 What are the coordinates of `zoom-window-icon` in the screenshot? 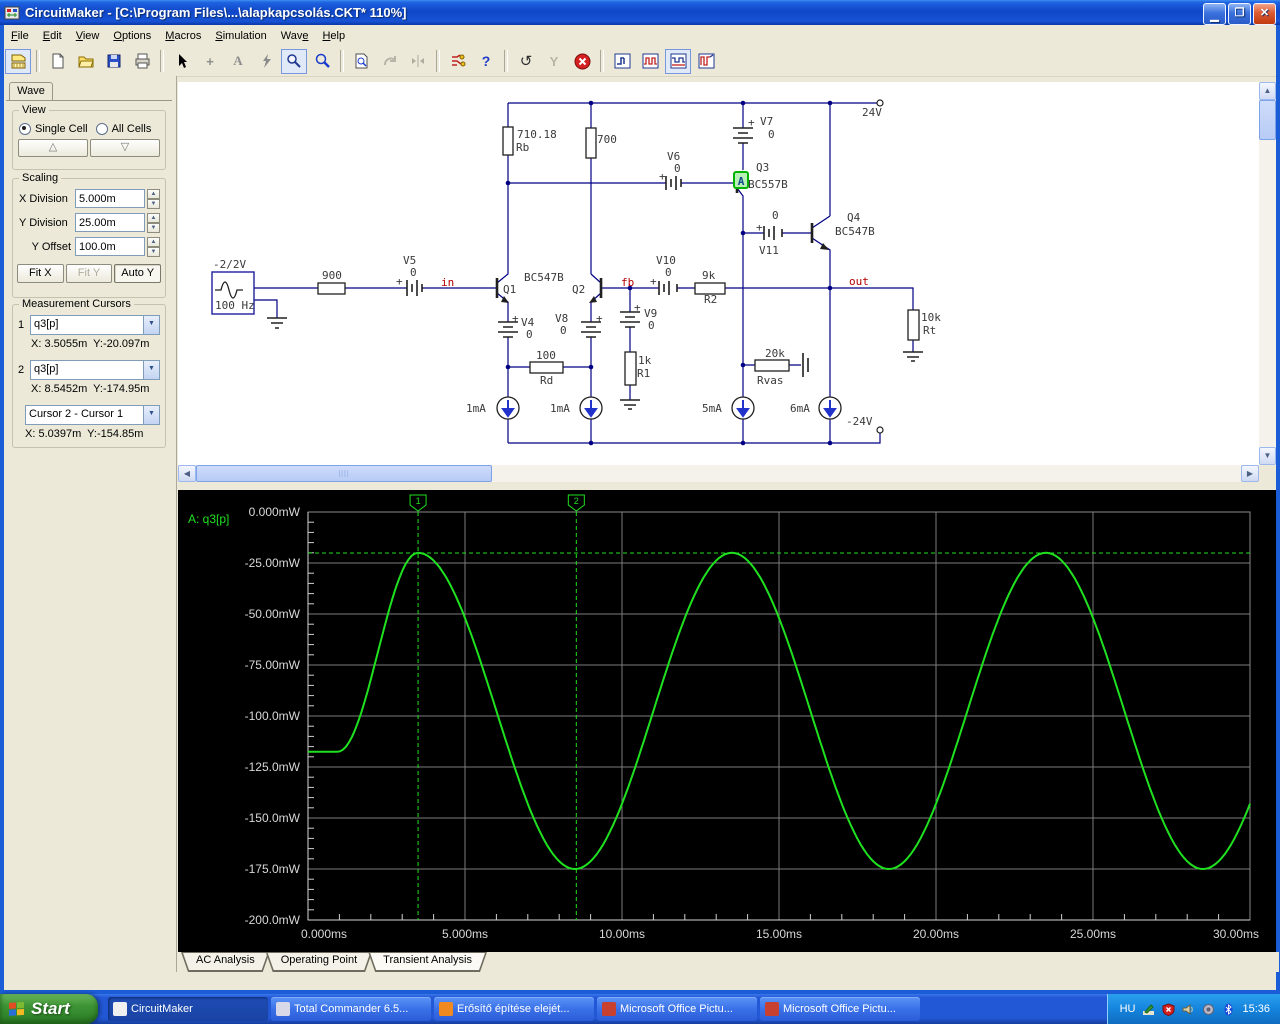 It's located at (362, 61).